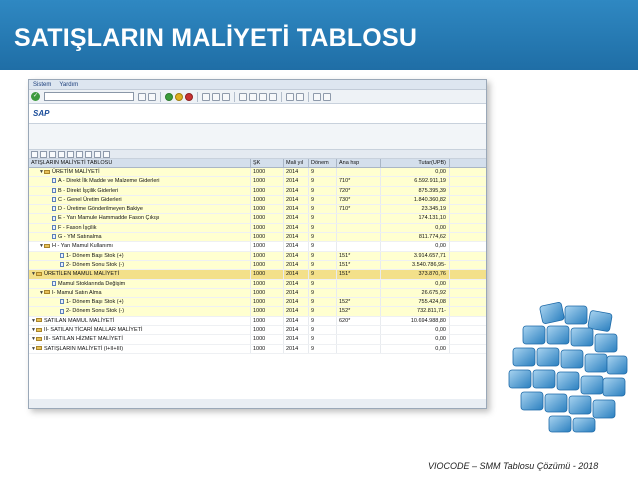  I want to click on row-name-cell: ▼ H - Yarı Mamul Kullanımı, so click(140, 246).